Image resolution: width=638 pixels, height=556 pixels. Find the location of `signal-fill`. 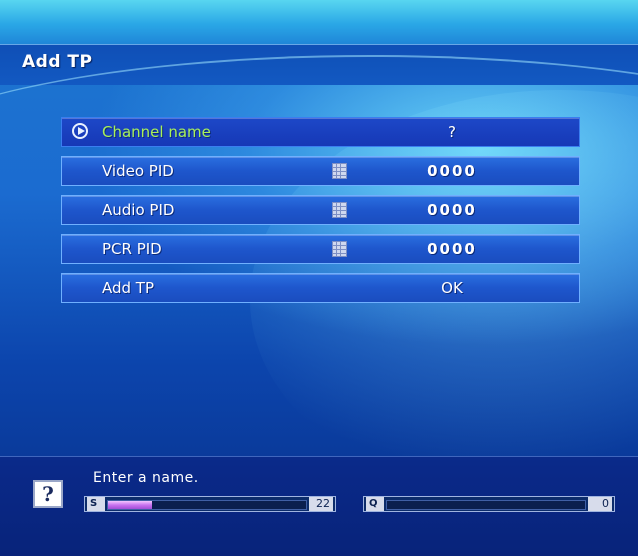

signal-fill is located at coordinates (130, 505).